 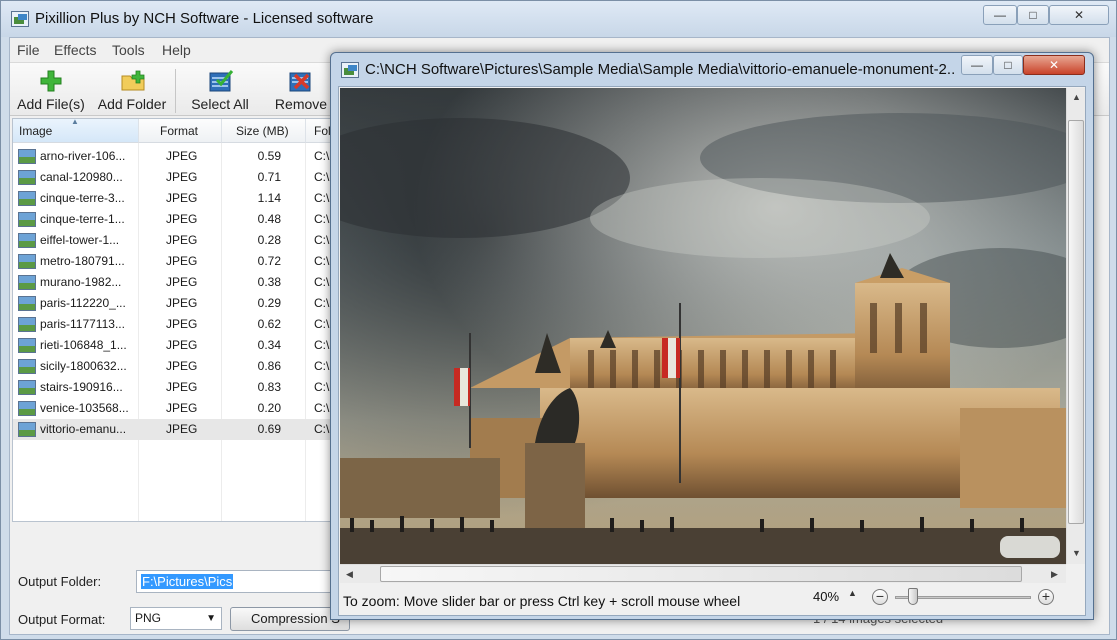 What do you see at coordinates (176, 50) in the screenshot?
I see `menu-help: Help` at bounding box center [176, 50].